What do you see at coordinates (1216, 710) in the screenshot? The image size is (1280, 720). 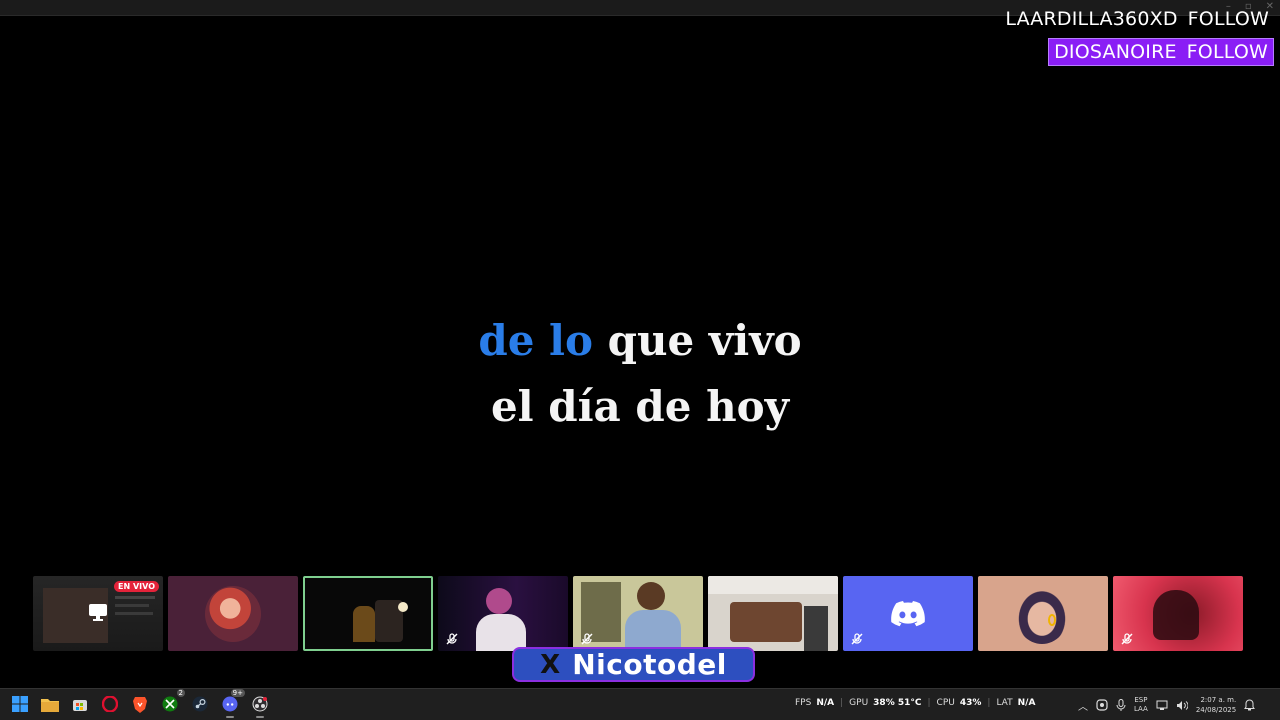 I see `clock-date: 24/08/2025` at bounding box center [1216, 710].